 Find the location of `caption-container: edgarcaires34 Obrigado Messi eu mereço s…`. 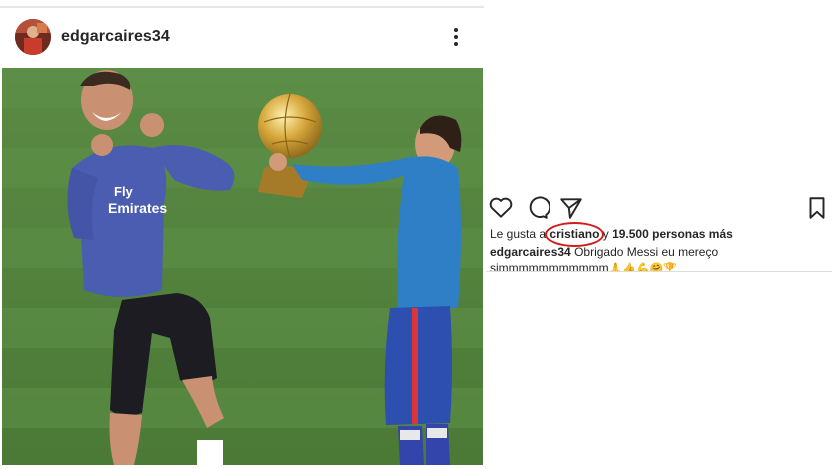

caption-container: edgarcaires34 Obrigado Messi eu mereço s… is located at coordinates (640, 258).